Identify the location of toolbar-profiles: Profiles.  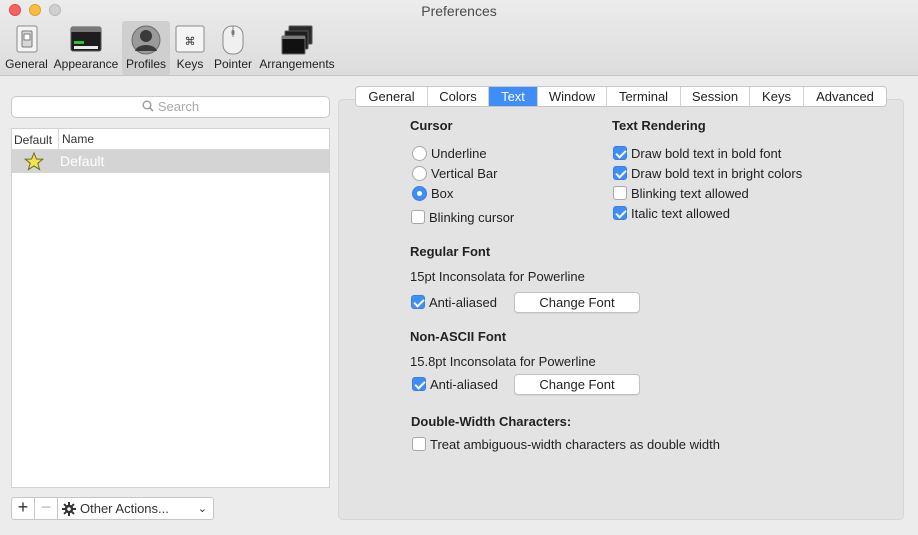
(146, 48).